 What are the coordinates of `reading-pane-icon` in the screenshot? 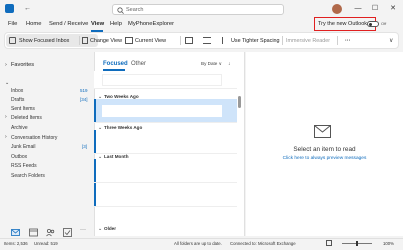 It's located at (207, 40).